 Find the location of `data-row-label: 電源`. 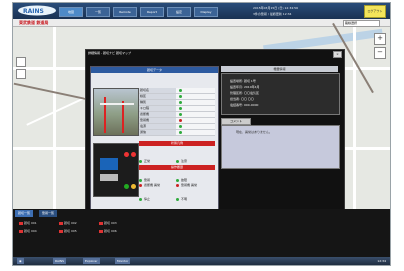

data-row-label: 電源 is located at coordinates (157, 126).